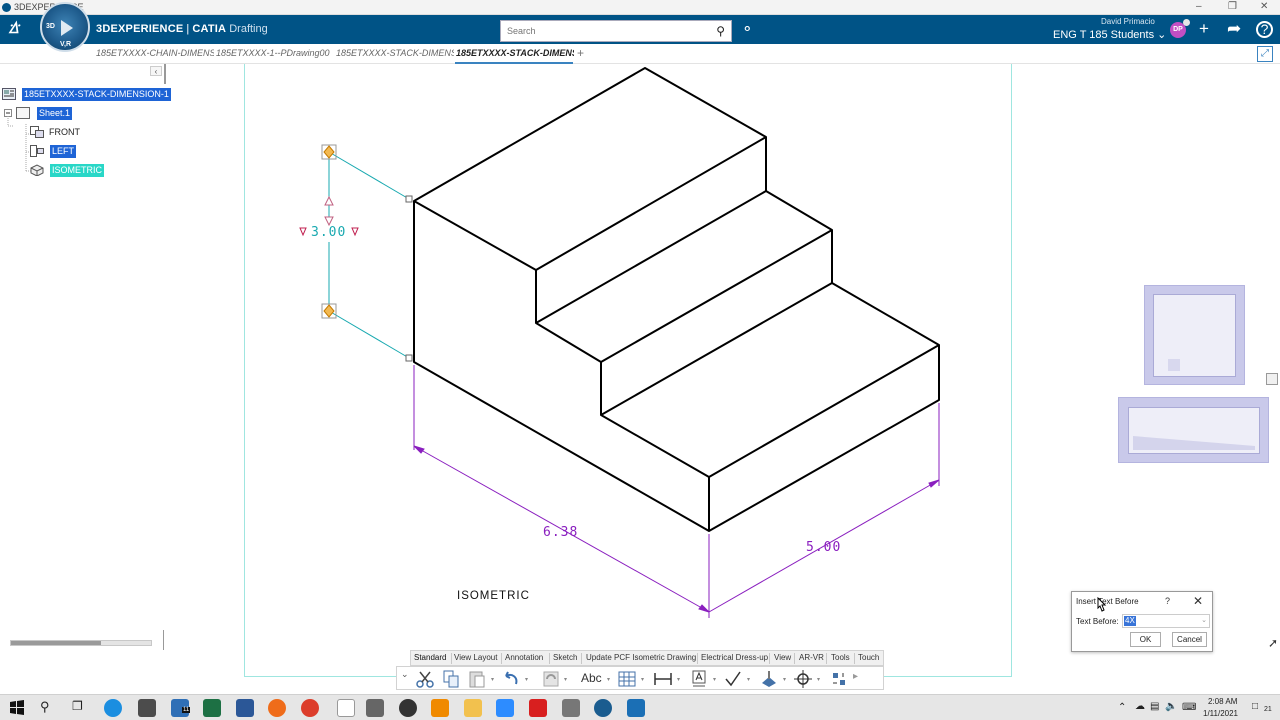 This screenshot has height=720, width=1280. What do you see at coordinates (644, 679) in the screenshot?
I see `table-dropdown-icon: ▾` at bounding box center [644, 679].